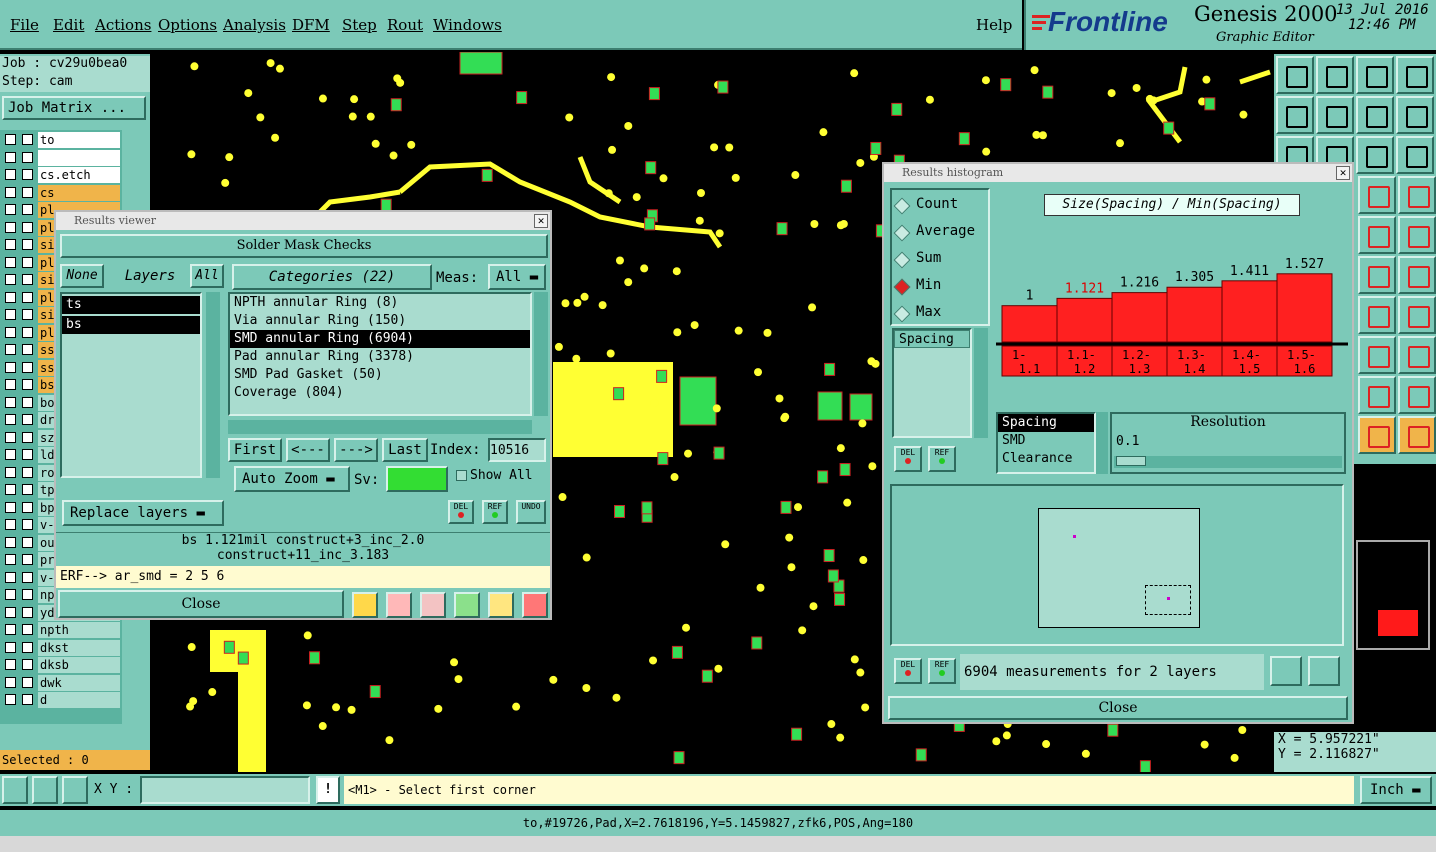 Image resolution: width=1436 pixels, height=852 pixels. Describe the element at coordinates (541, 354) in the screenshot. I see `categories-scrollbar` at that location.